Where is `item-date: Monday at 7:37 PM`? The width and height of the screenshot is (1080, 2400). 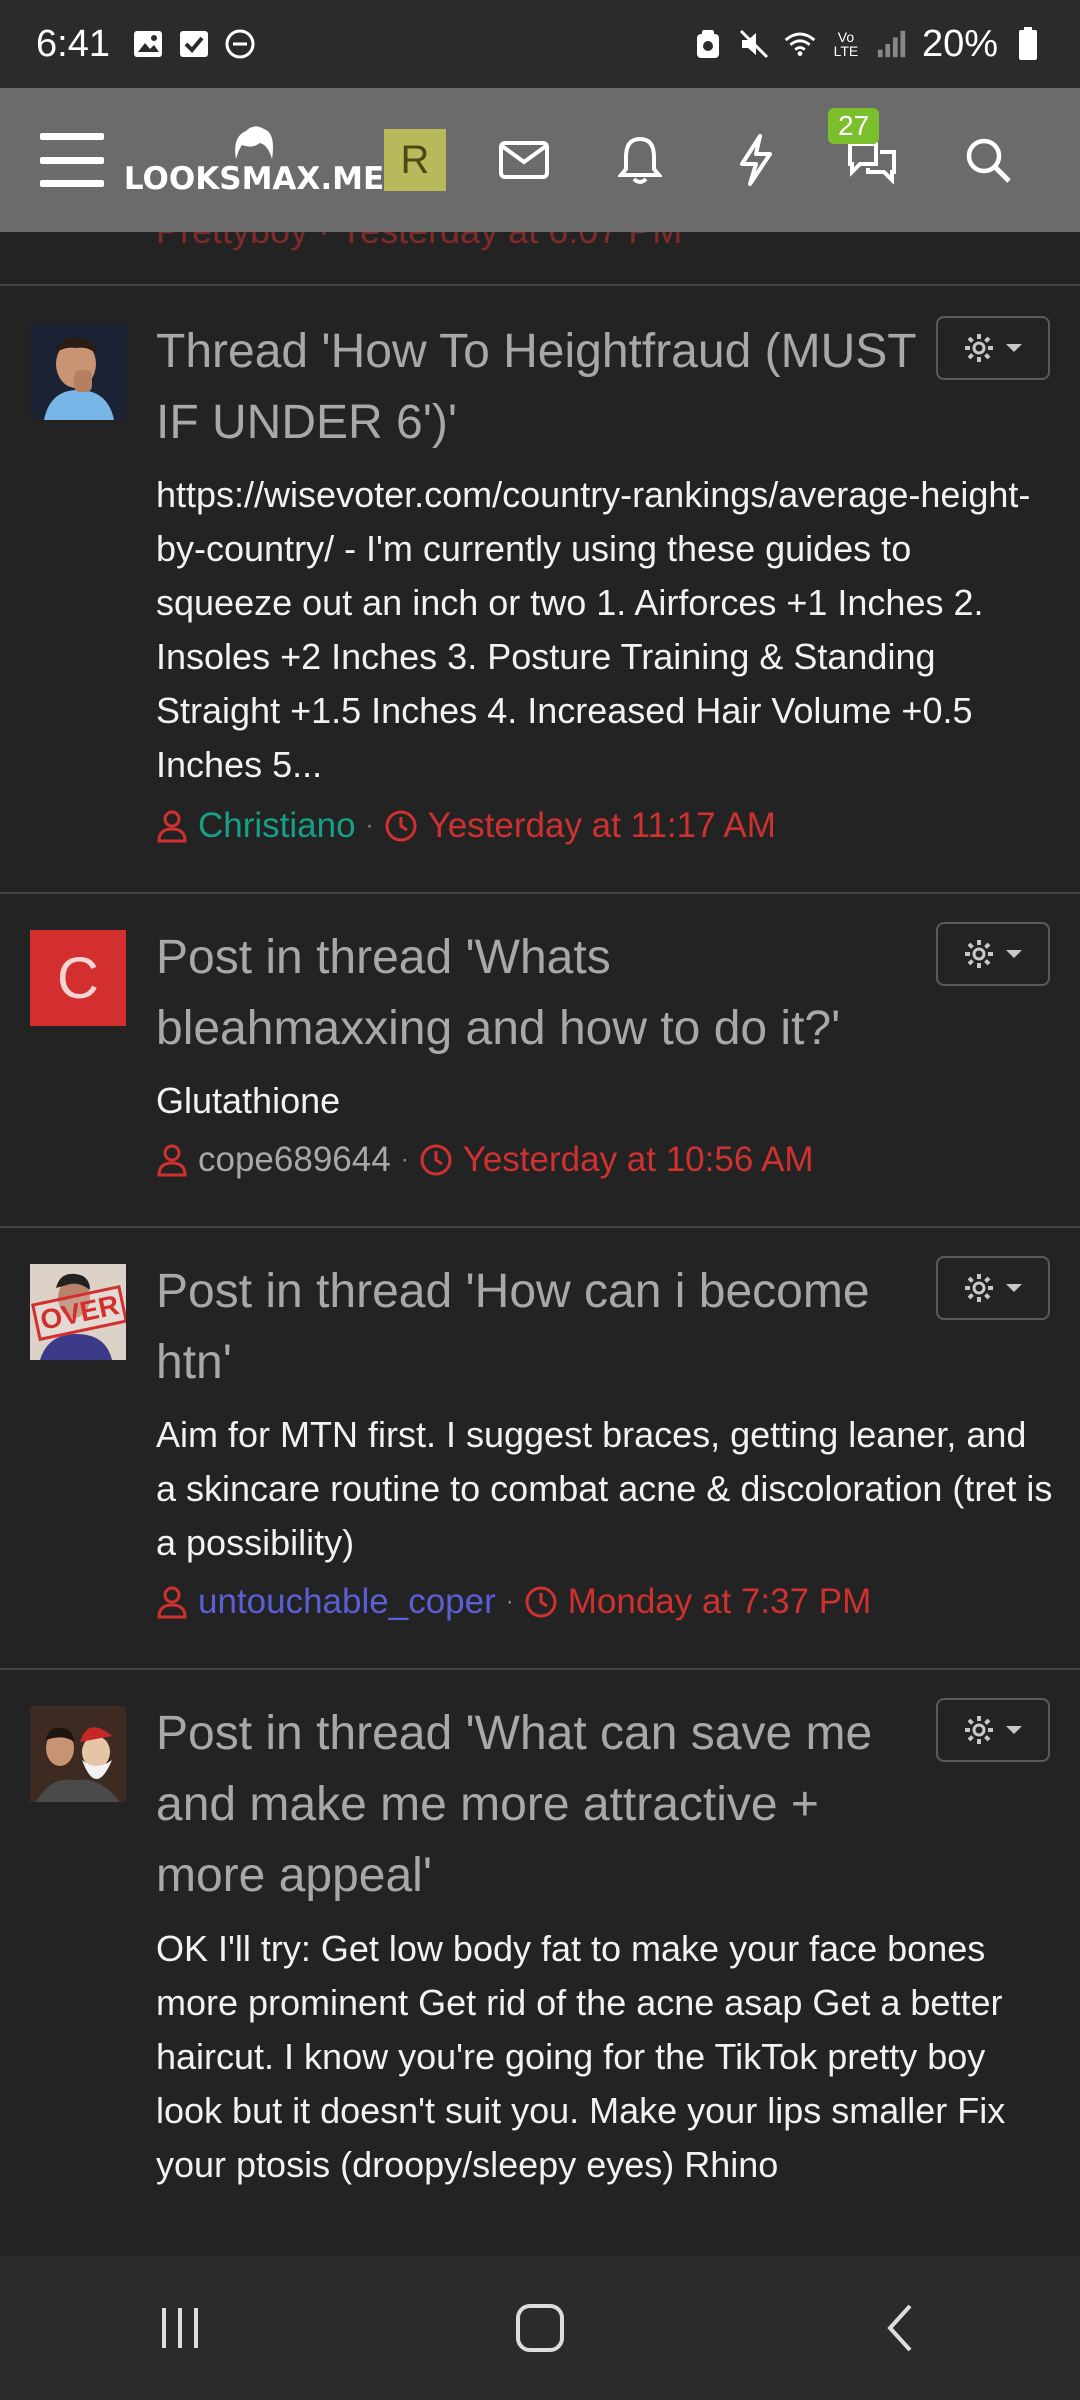 item-date: Monday at 7:37 PM is located at coordinates (720, 1602).